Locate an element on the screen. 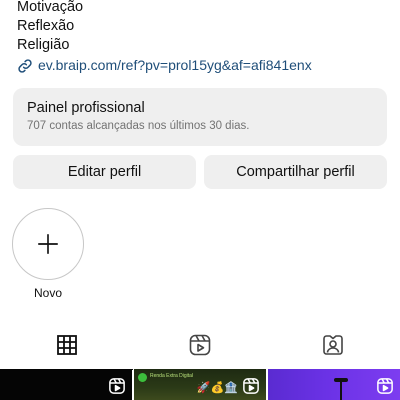 The height and width of the screenshot is (400, 400). tab-posts-grid is located at coordinates (67, 346).